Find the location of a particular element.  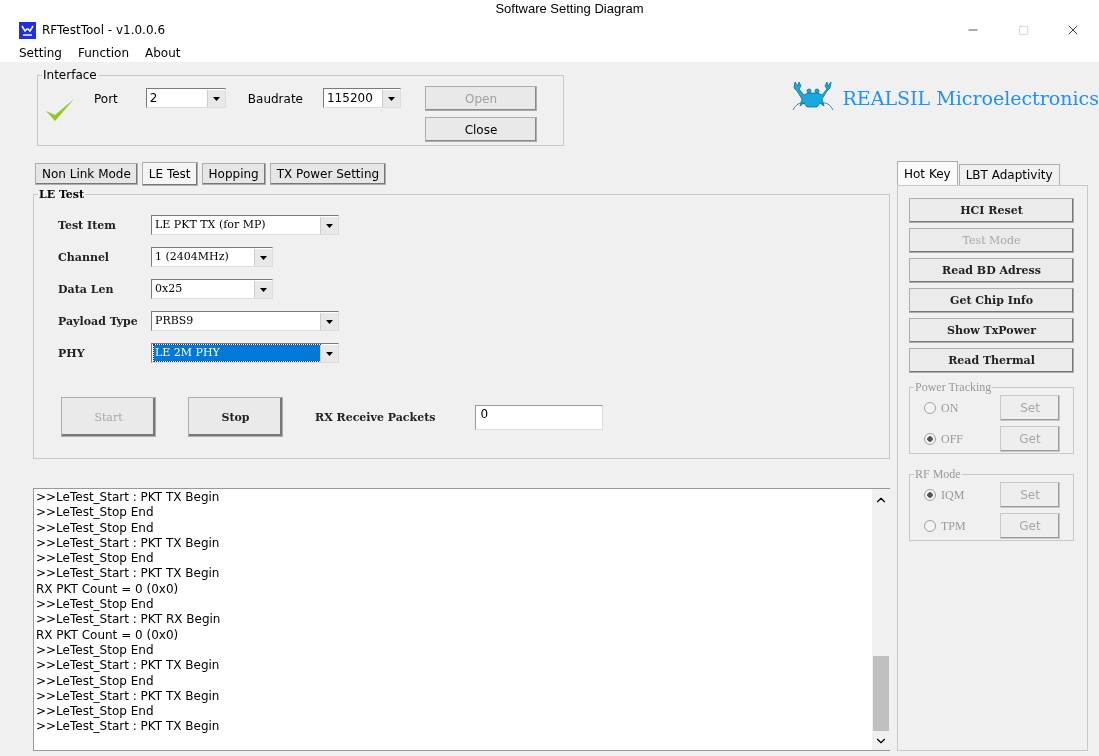

radio-label: TPM is located at coordinates (953, 526).